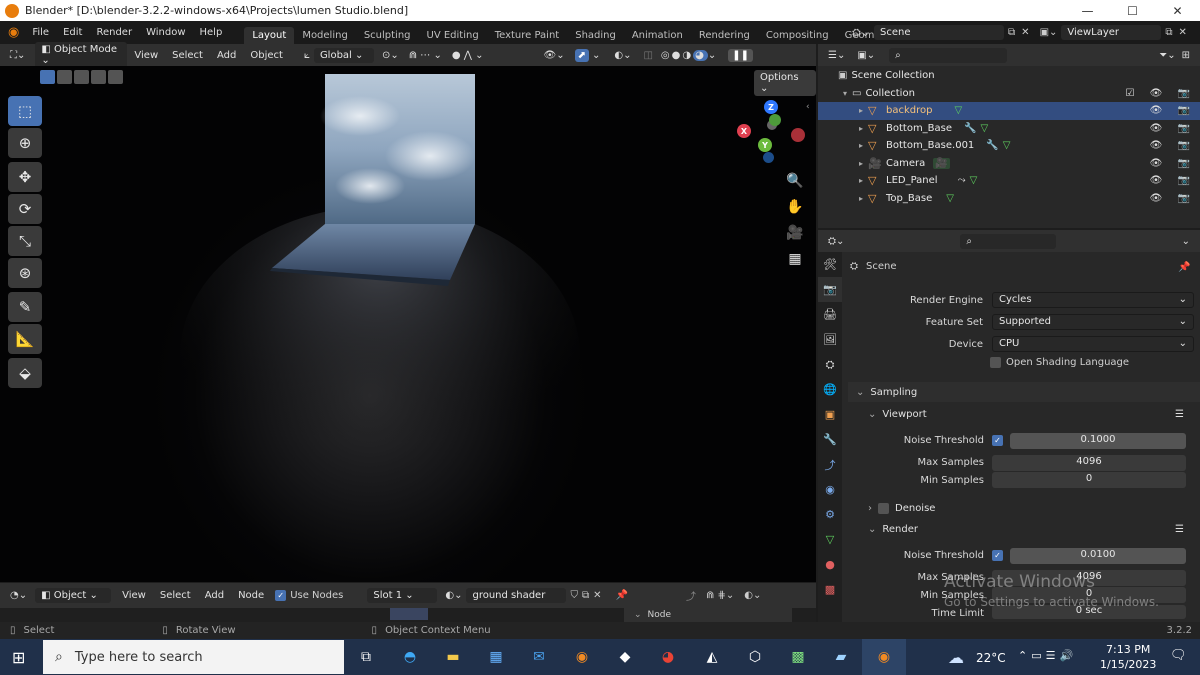  What do you see at coordinates (798, 135) in the screenshot?
I see `x-neg-axis-icon` at bounding box center [798, 135].